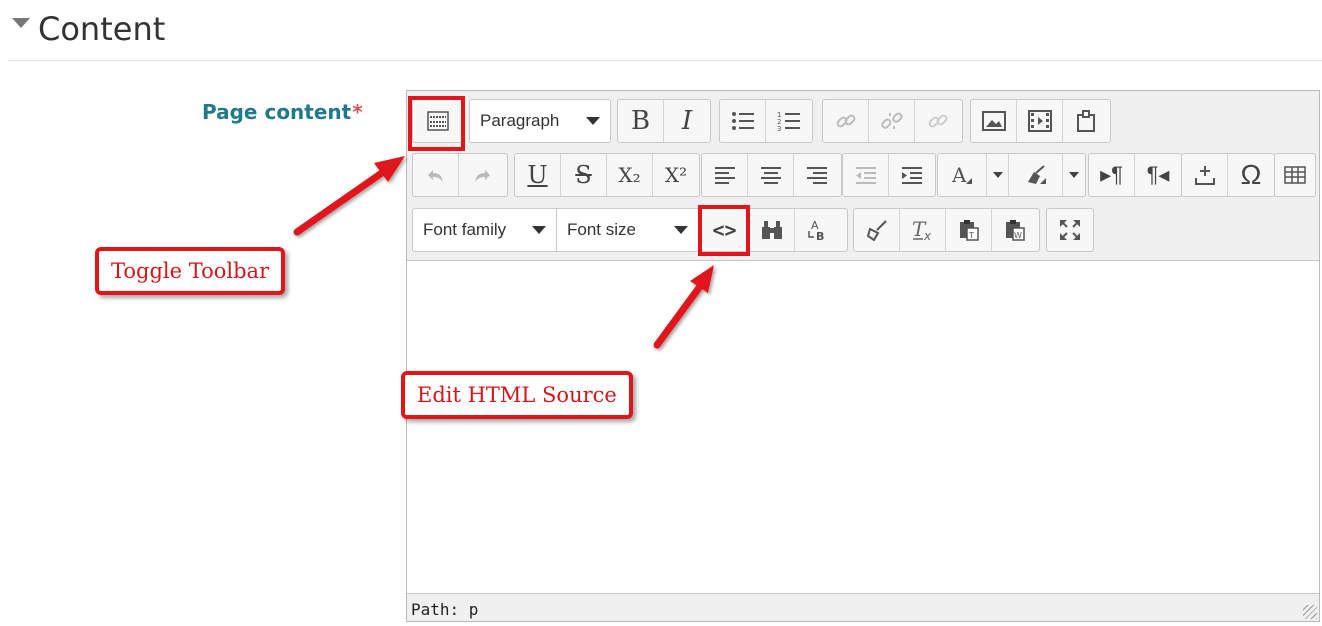 The height and width of the screenshot is (626, 1322). I want to click on edit-html-source-callout: Edit HTML Source, so click(517, 395).